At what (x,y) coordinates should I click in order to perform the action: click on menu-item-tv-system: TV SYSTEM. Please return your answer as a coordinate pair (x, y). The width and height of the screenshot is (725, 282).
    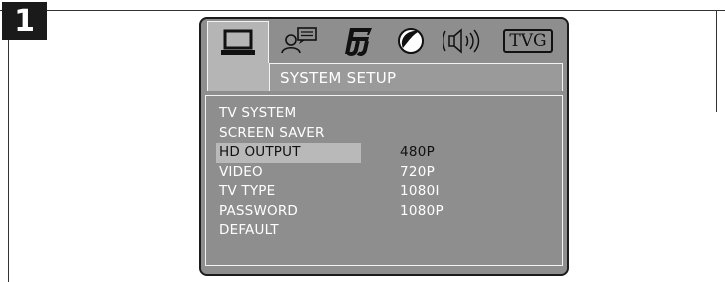
    Looking at the image, I should click on (316, 114).